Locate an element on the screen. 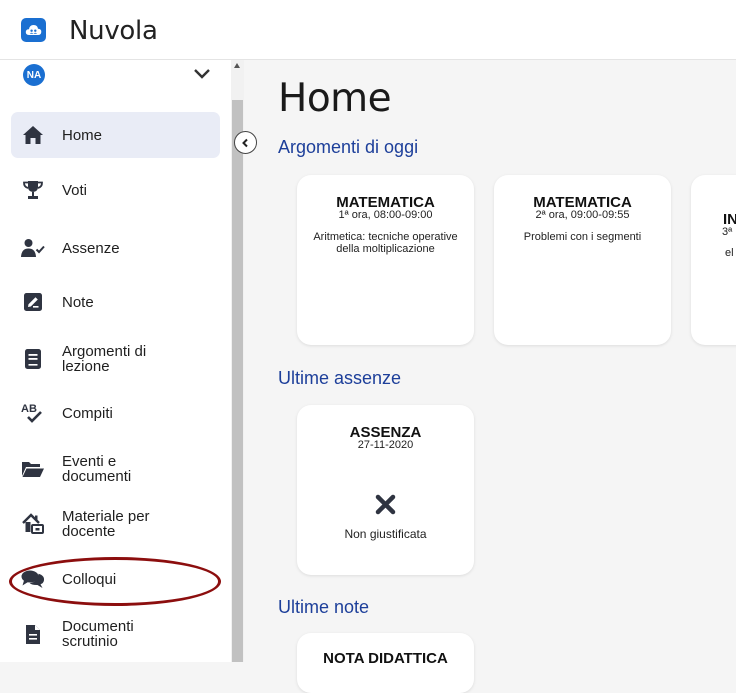  sidebar-item-voti: Voti is located at coordinates (115, 190).